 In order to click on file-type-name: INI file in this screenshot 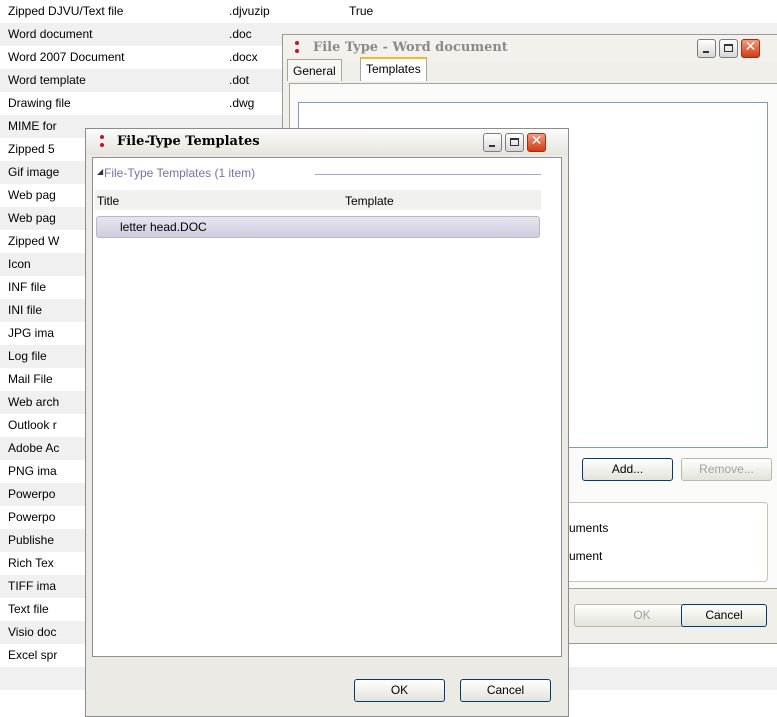, I will do `click(25, 310)`.